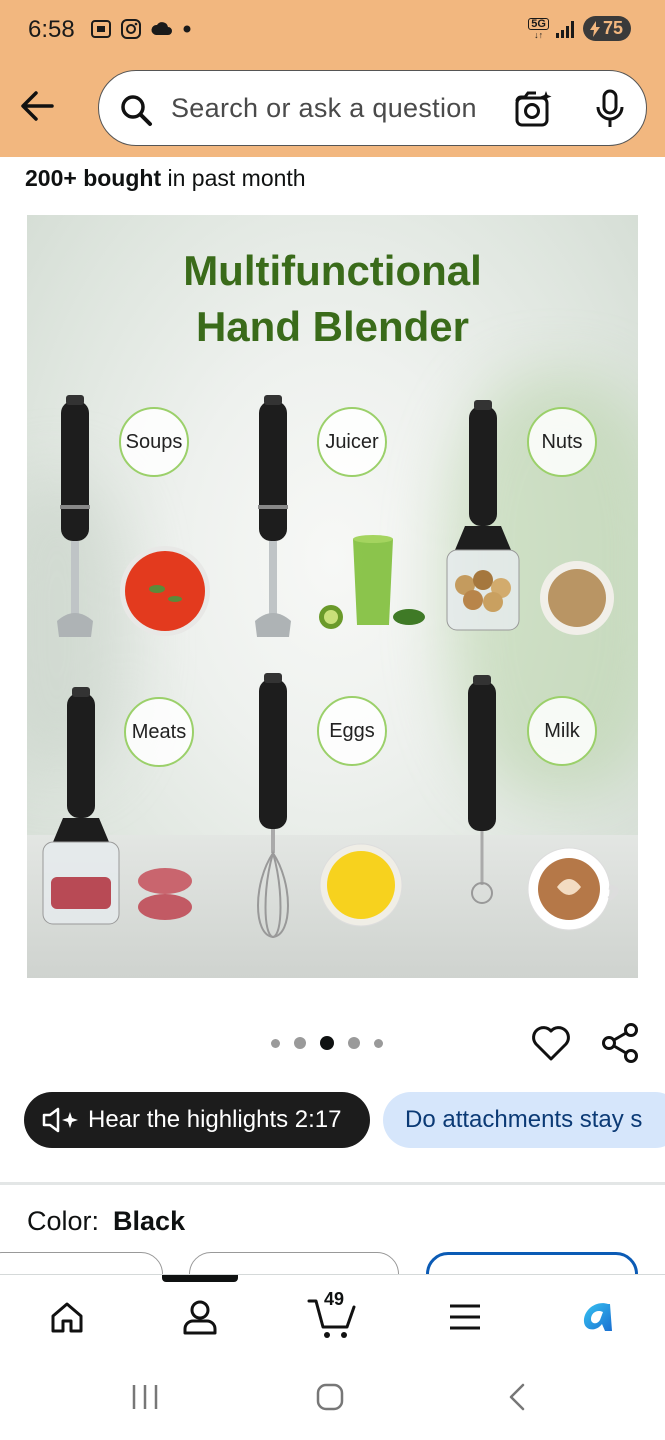  Describe the element at coordinates (233, 178) in the screenshot. I see `bought-count-rest: in past month` at that location.